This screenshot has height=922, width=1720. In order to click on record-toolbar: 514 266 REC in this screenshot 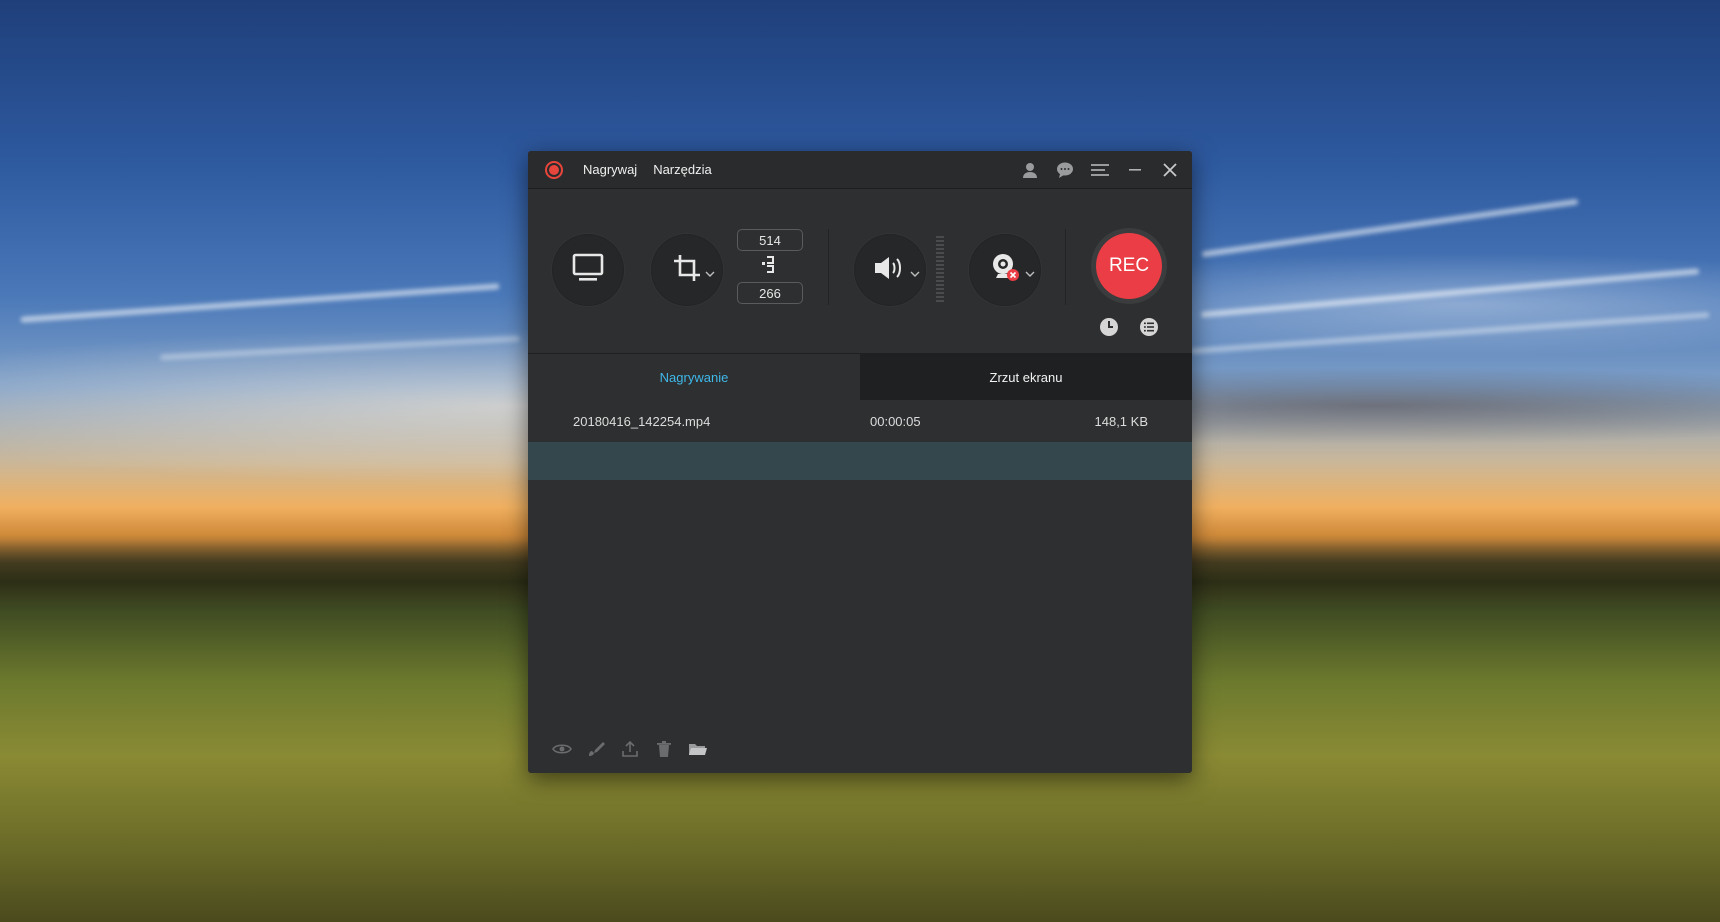, I will do `click(860, 271)`.